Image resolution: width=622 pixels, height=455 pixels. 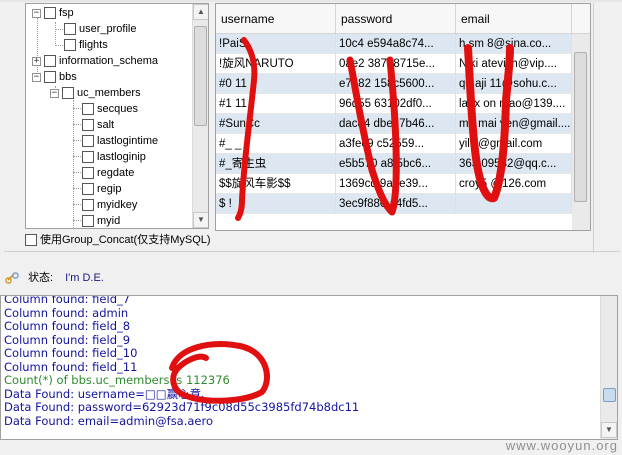 What do you see at coordinates (98, 125) in the screenshot?
I see `tree-item-salt: salt` at bounding box center [98, 125].